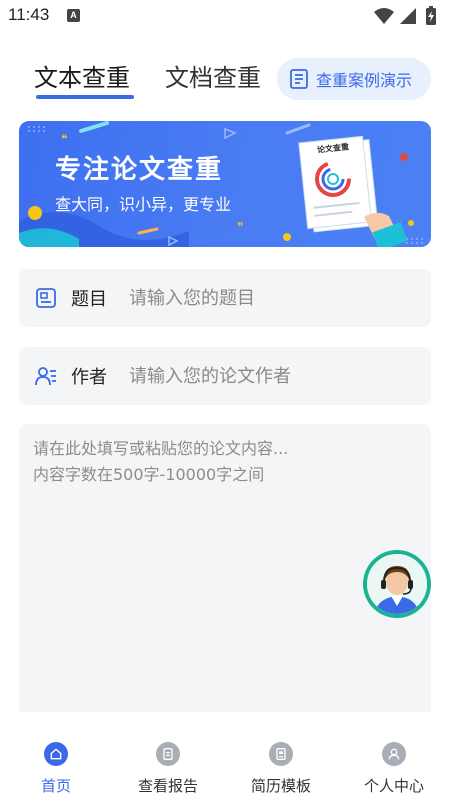 The image size is (450, 800). Describe the element at coordinates (280, 786) in the screenshot. I see `nav-label-template: 简历模板` at that location.